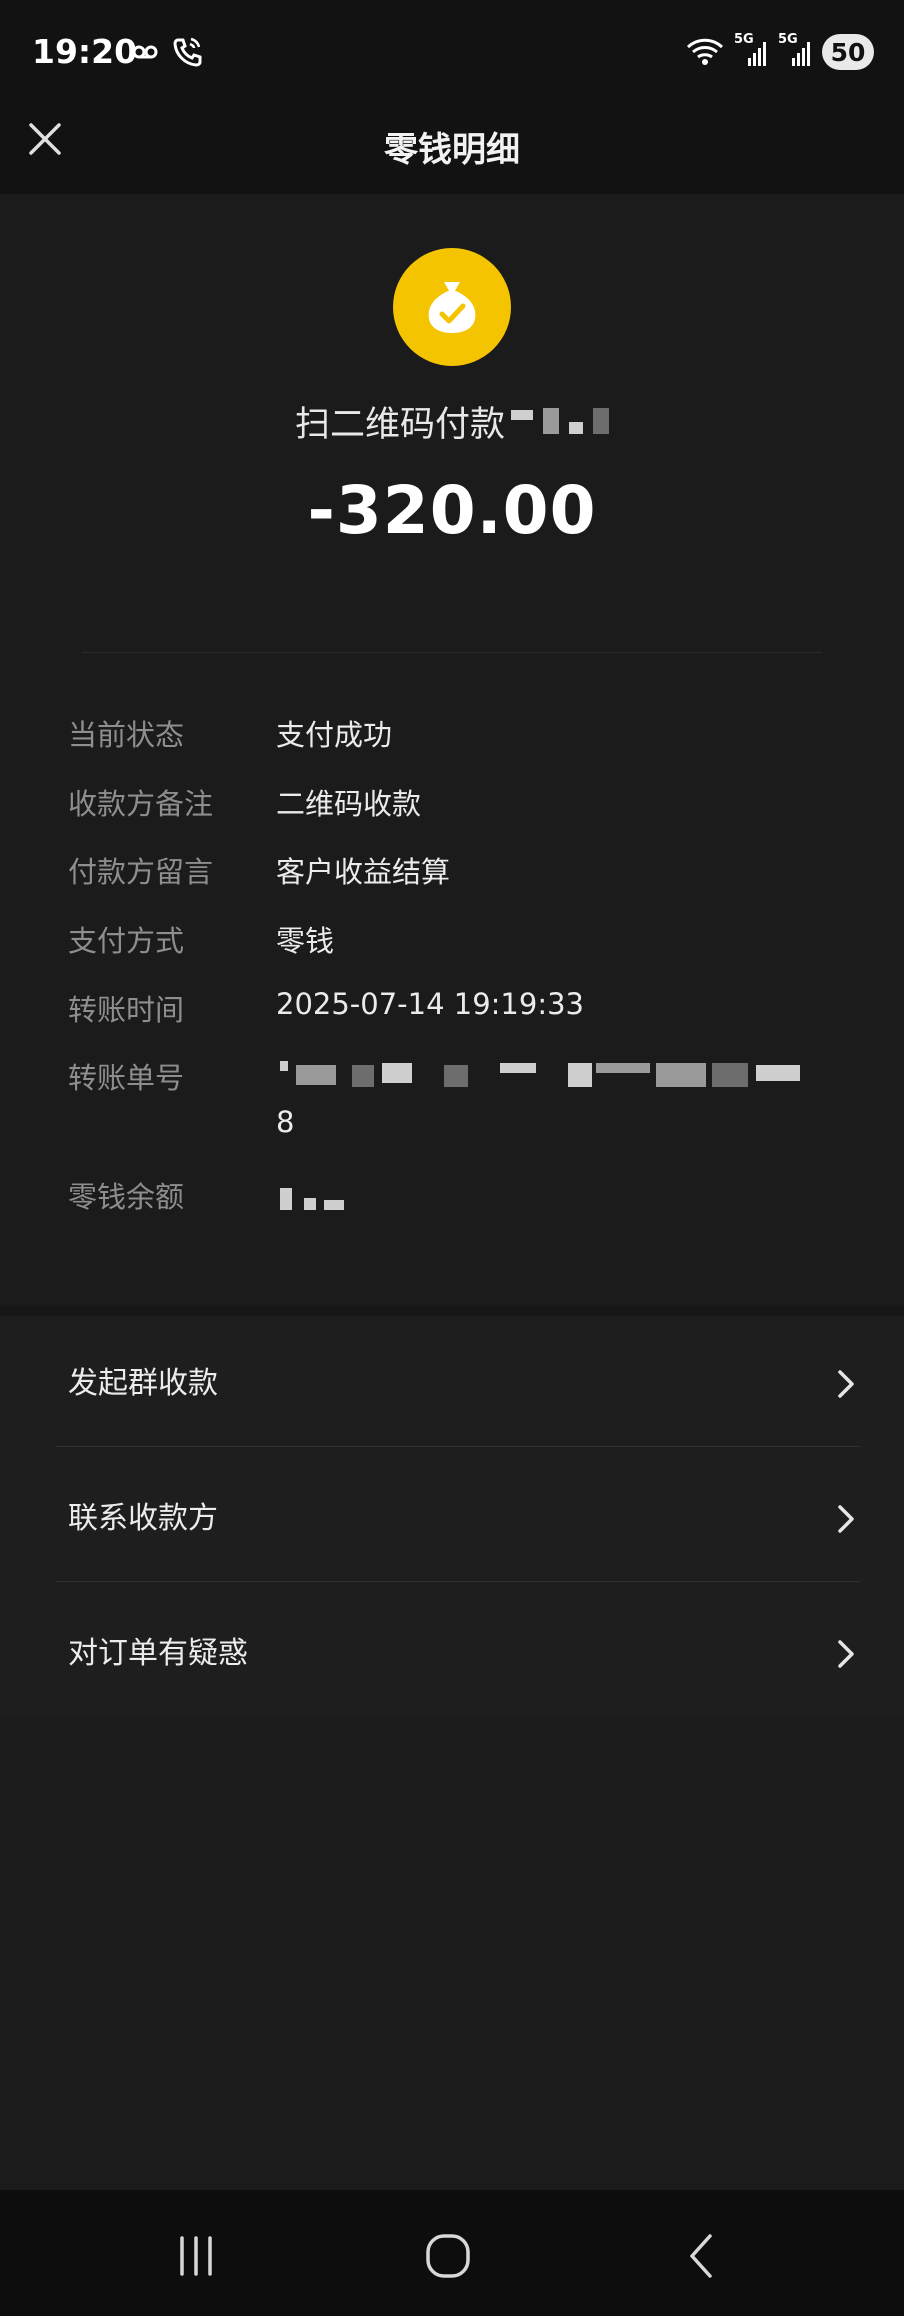 The height and width of the screenshot is (2316, 904). I want to click on status-icons-right: 5G 5G 50, so click(780, 51).